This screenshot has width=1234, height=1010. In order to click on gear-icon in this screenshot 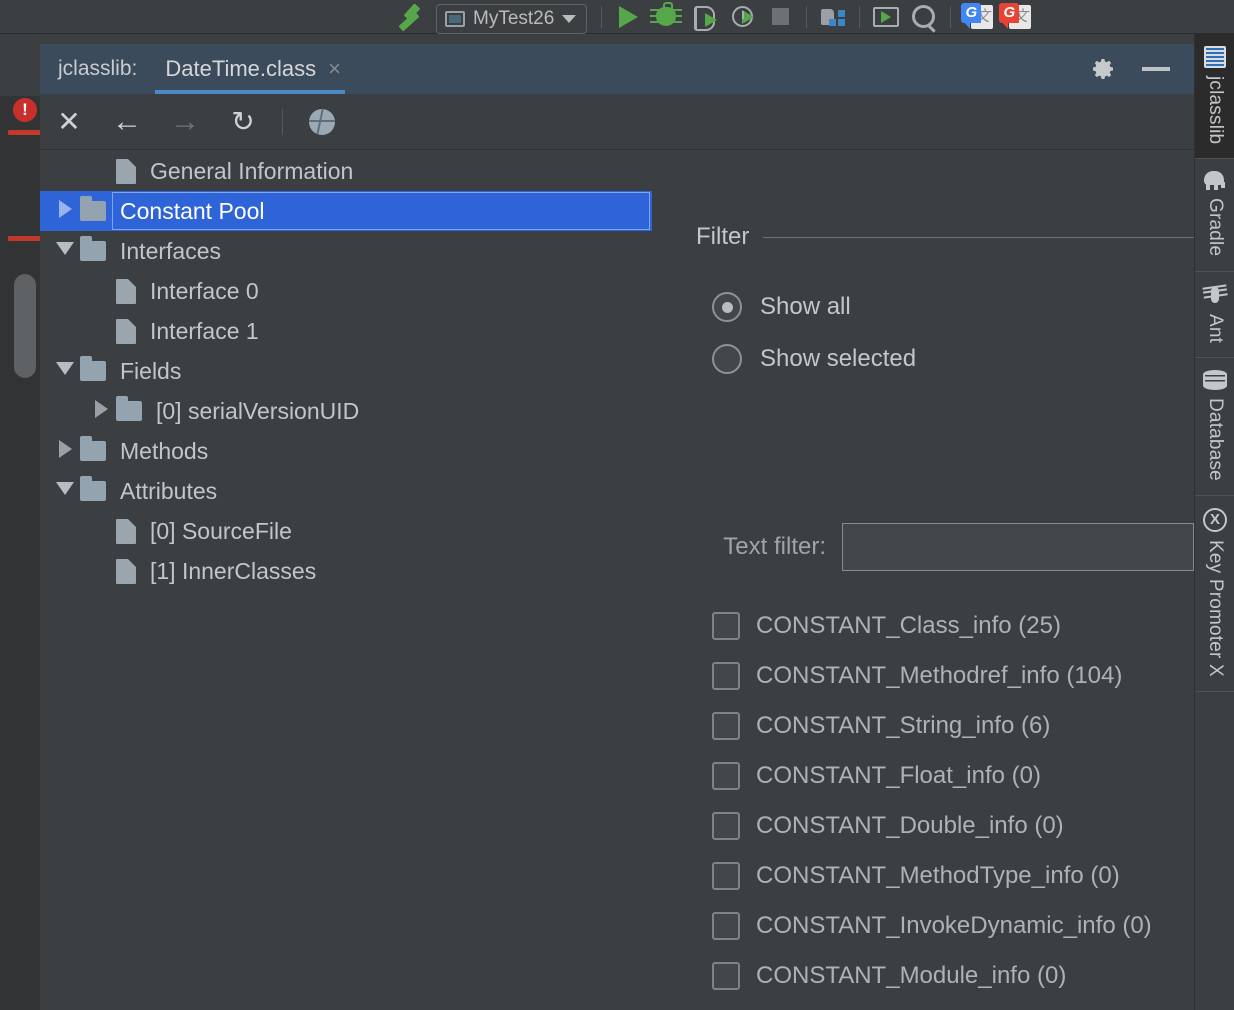, I will do `click(1104, 69)`.